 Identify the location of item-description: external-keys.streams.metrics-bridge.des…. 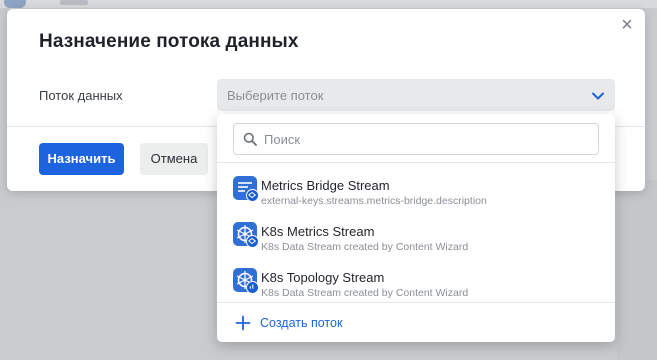
(374, 201).